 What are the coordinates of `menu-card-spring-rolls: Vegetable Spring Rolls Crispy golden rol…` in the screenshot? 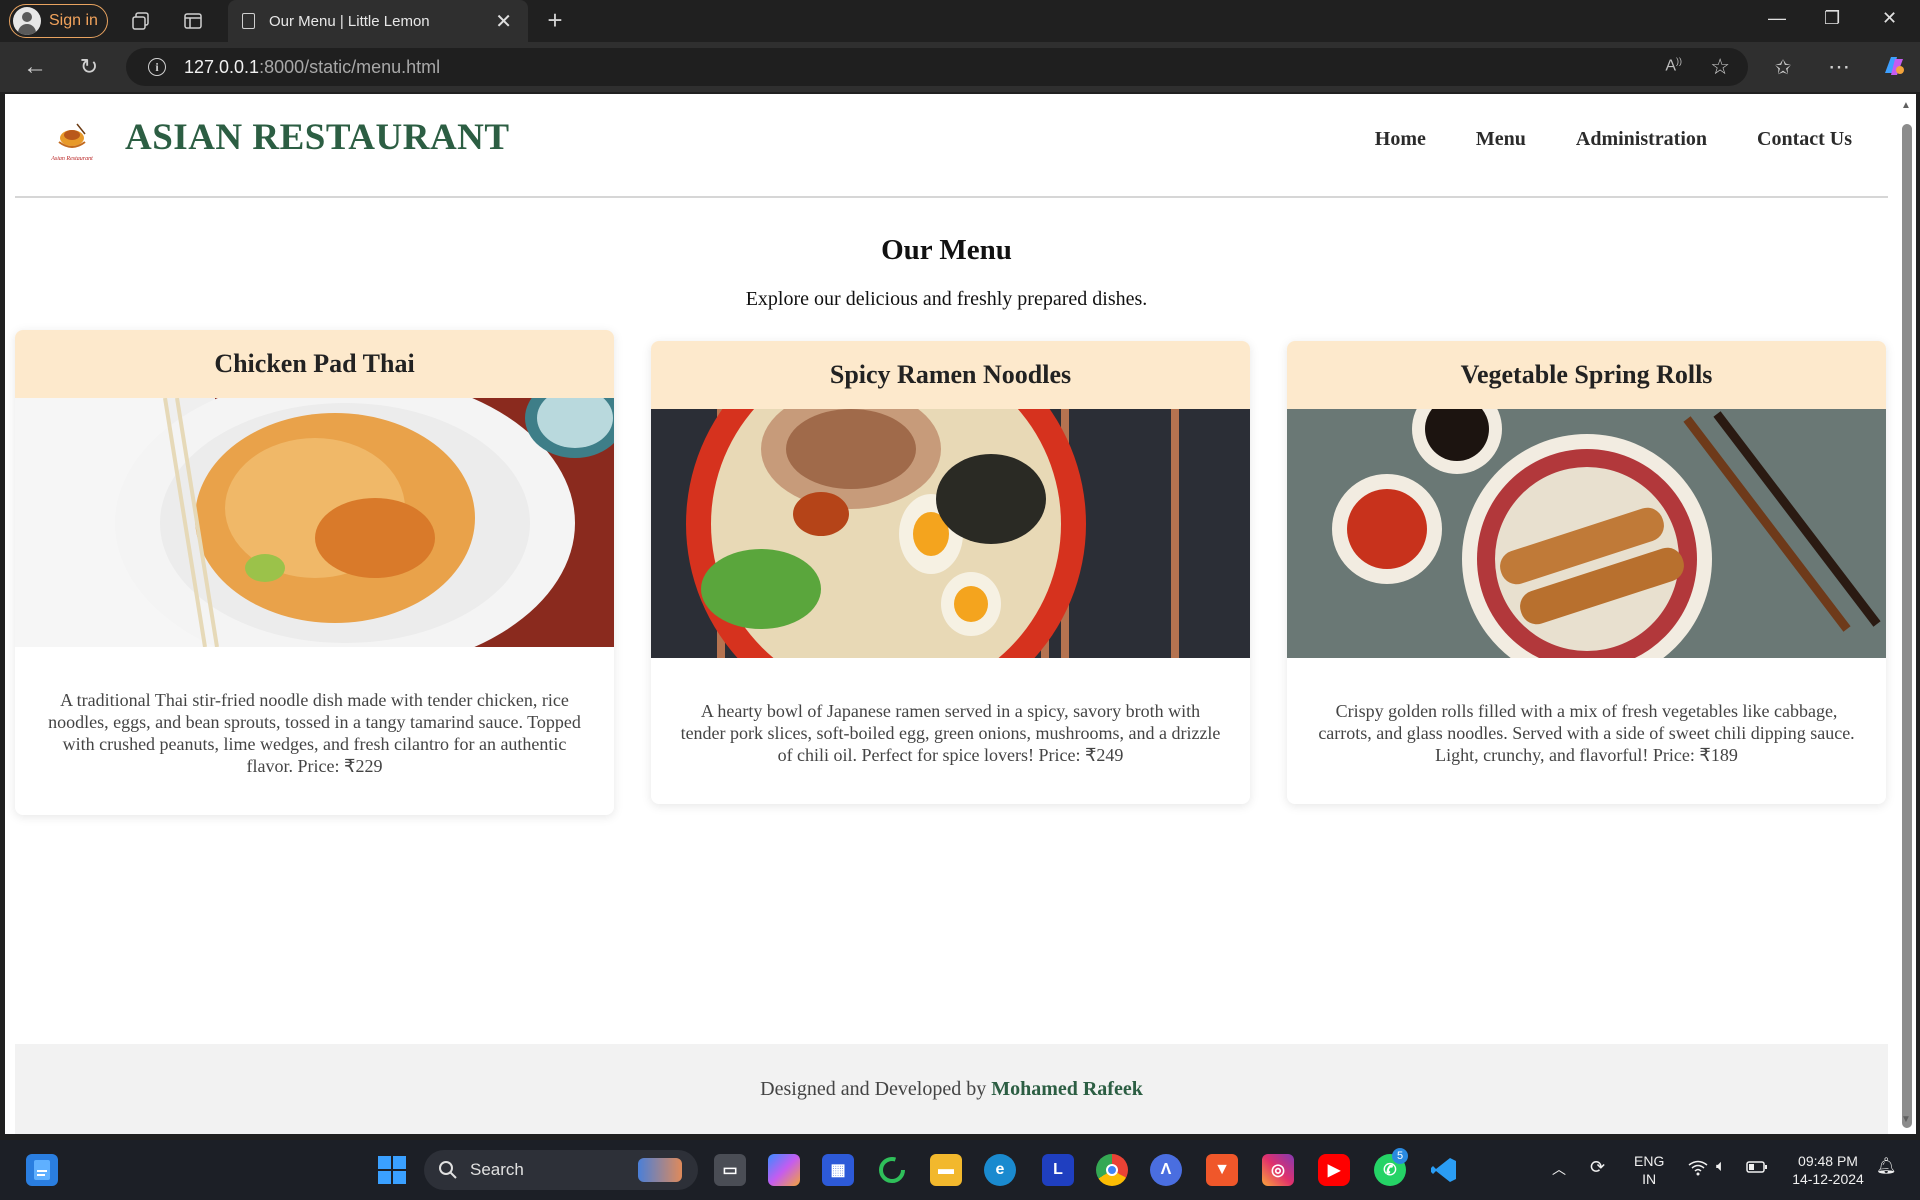 It's located at (1586, 572).